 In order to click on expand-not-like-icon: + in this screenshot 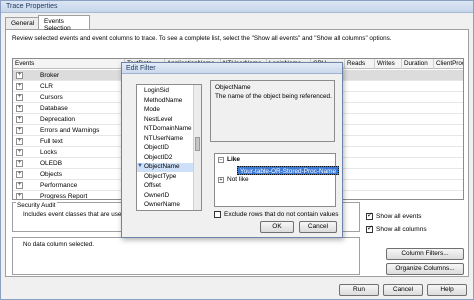, I will do `click(221, 180)`.